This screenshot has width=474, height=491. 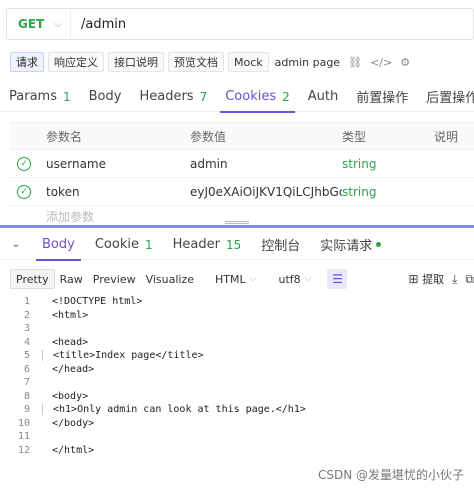 I want to click on tab-headers: Headers 7, so click(x=173, y=97).